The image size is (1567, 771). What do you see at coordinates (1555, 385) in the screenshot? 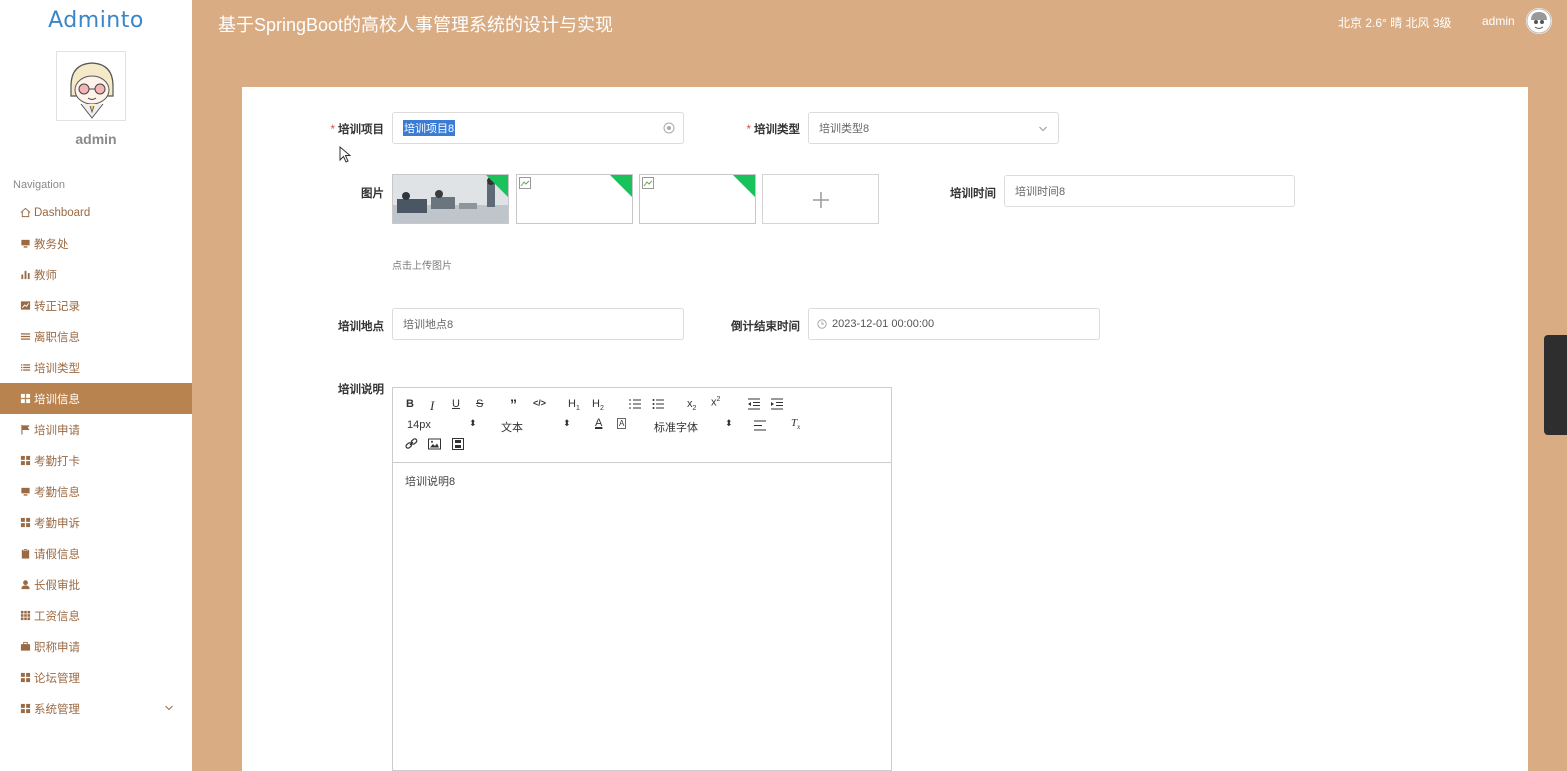
I see `side-panel-handle` at bounding box center [1555, 385].